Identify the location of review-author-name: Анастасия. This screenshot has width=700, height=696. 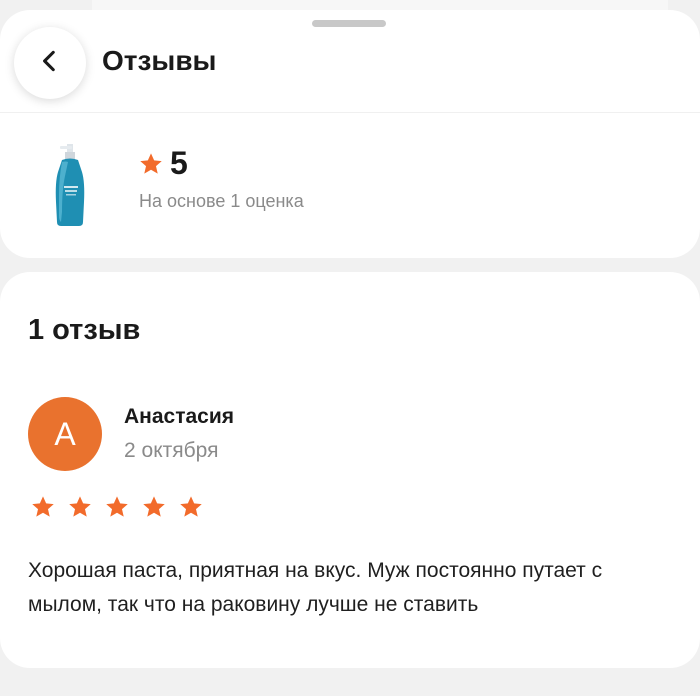
(179, 416).